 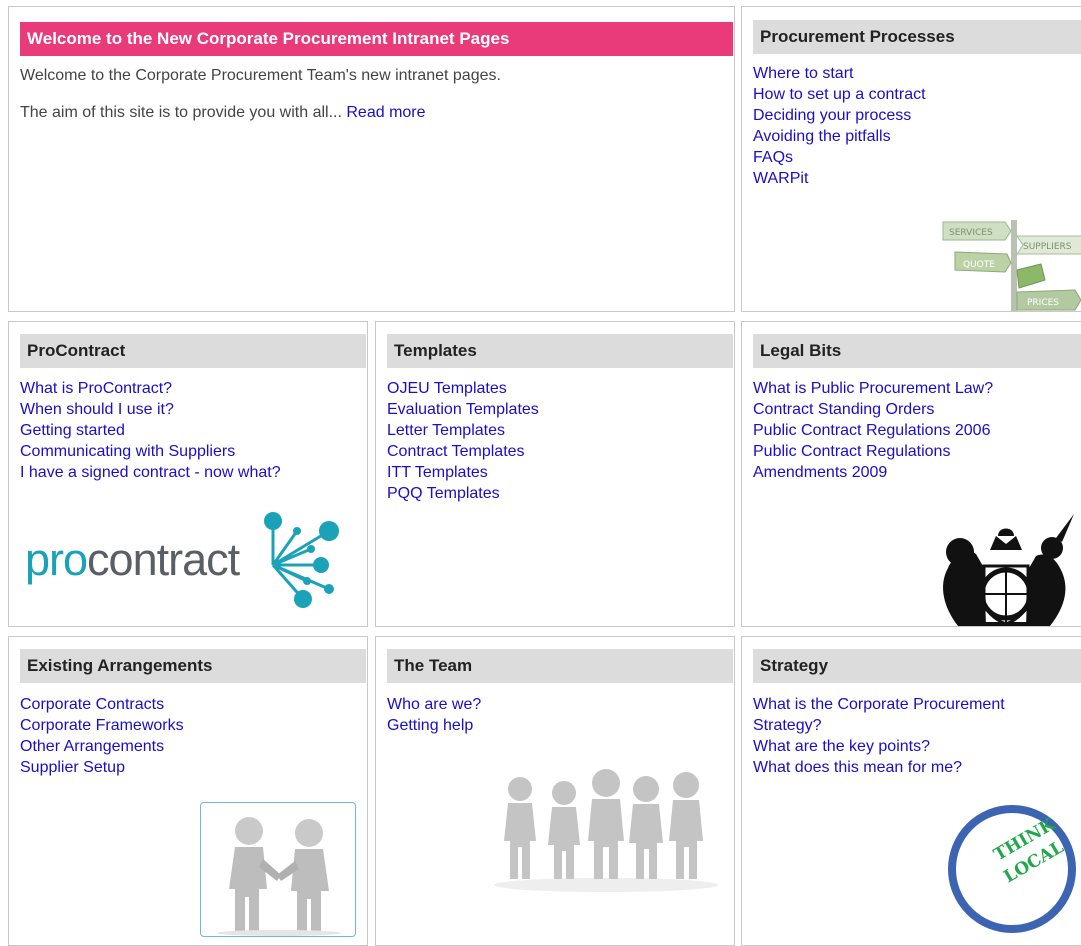 I want to click on signpost-image: SERVICES SUPPLIERS QUOTE PRICES, so click(x=1011, y=265).